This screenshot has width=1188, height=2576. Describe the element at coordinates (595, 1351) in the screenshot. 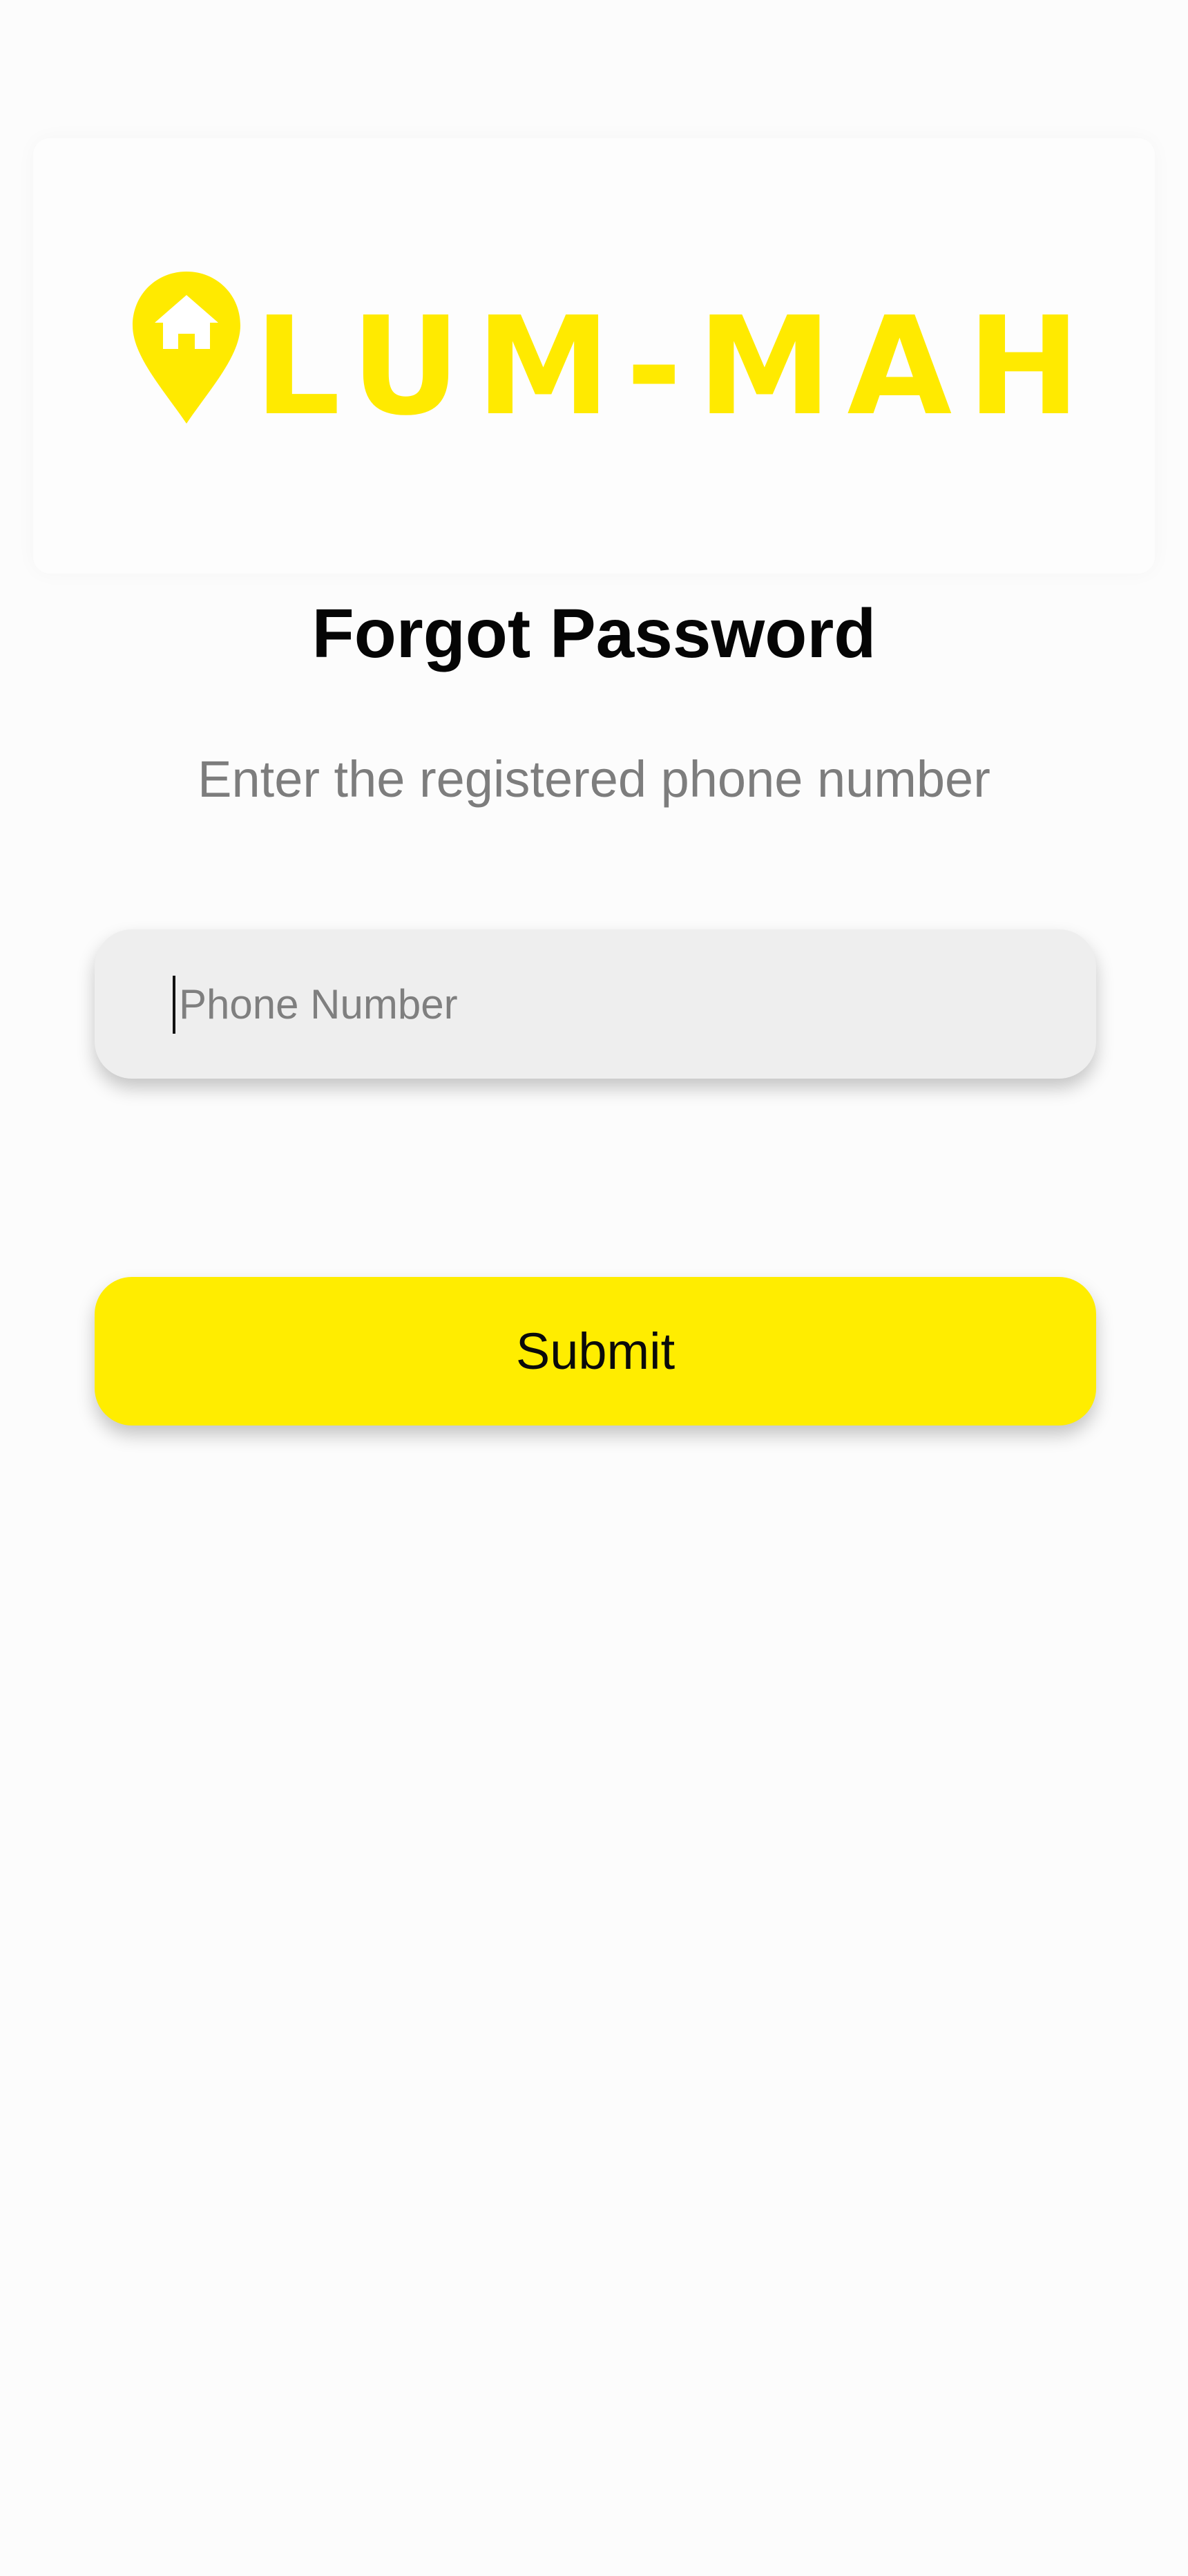

I see `submit-button: Submit` at that location.